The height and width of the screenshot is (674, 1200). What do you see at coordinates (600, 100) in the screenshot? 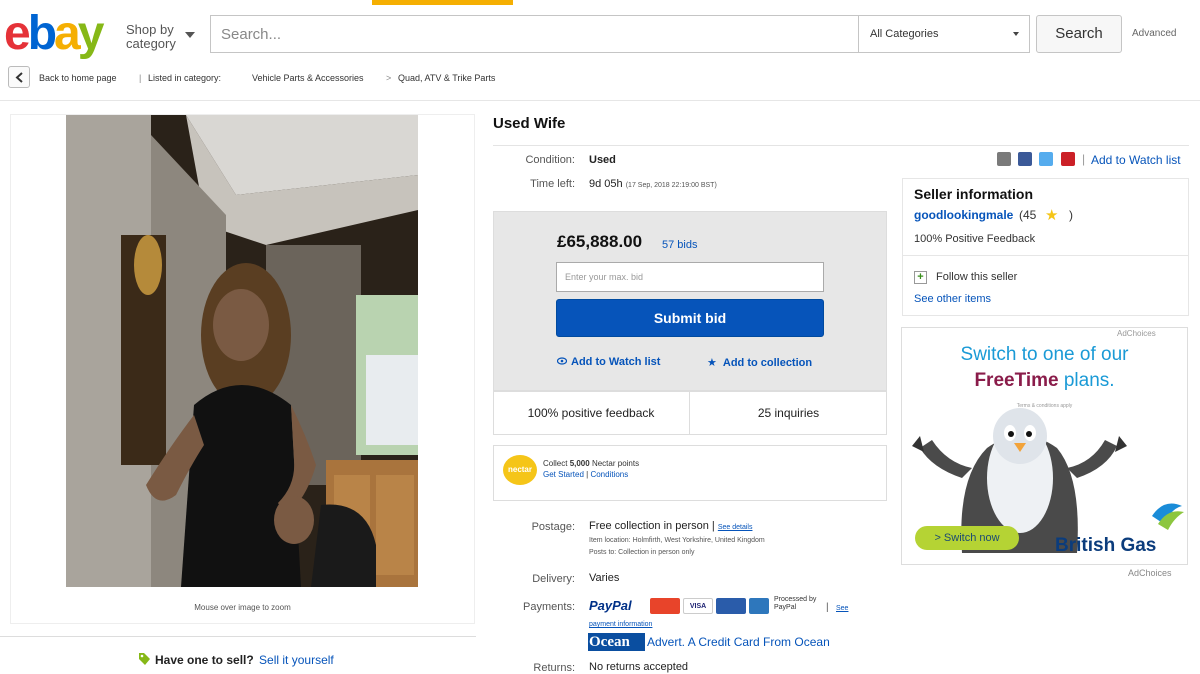
I see `header-divider` at bounding box center [600, 100].